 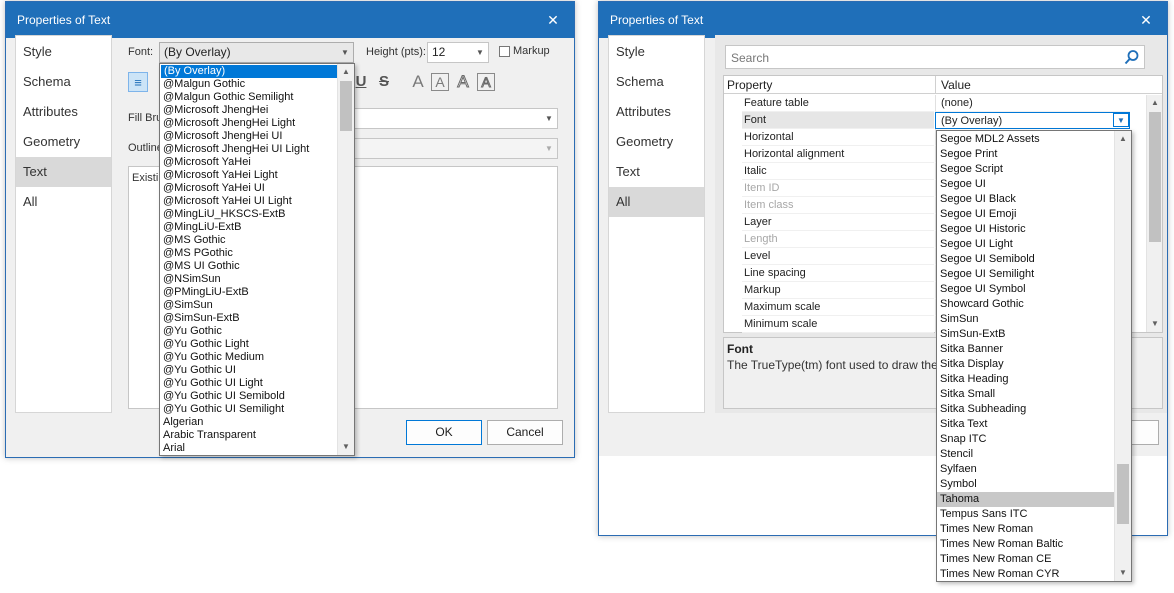 What do you see at coordinates (257, 344) in the screenshot?
I see `font-option: @Yu Gothic Light` at bounding box center [257, 344].